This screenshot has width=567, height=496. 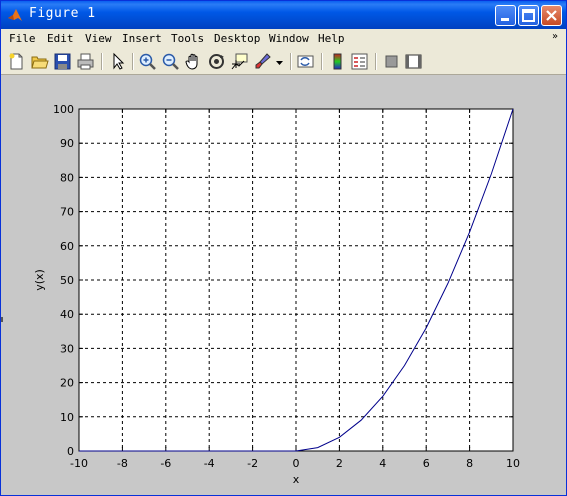 What do you see at coordinates (67, 212) in the screenshot?
I see `y-tick-label: 70` at bounding box center [67, 212].